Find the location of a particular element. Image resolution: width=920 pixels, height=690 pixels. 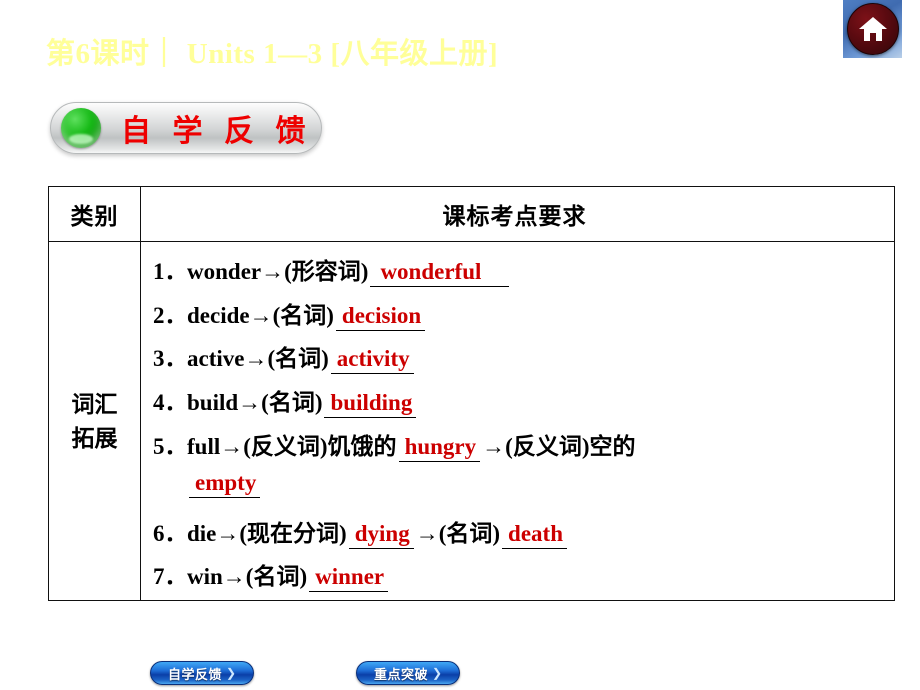

nav-button-key-points-label: 重点突破 is located at coordinates (400, 674).